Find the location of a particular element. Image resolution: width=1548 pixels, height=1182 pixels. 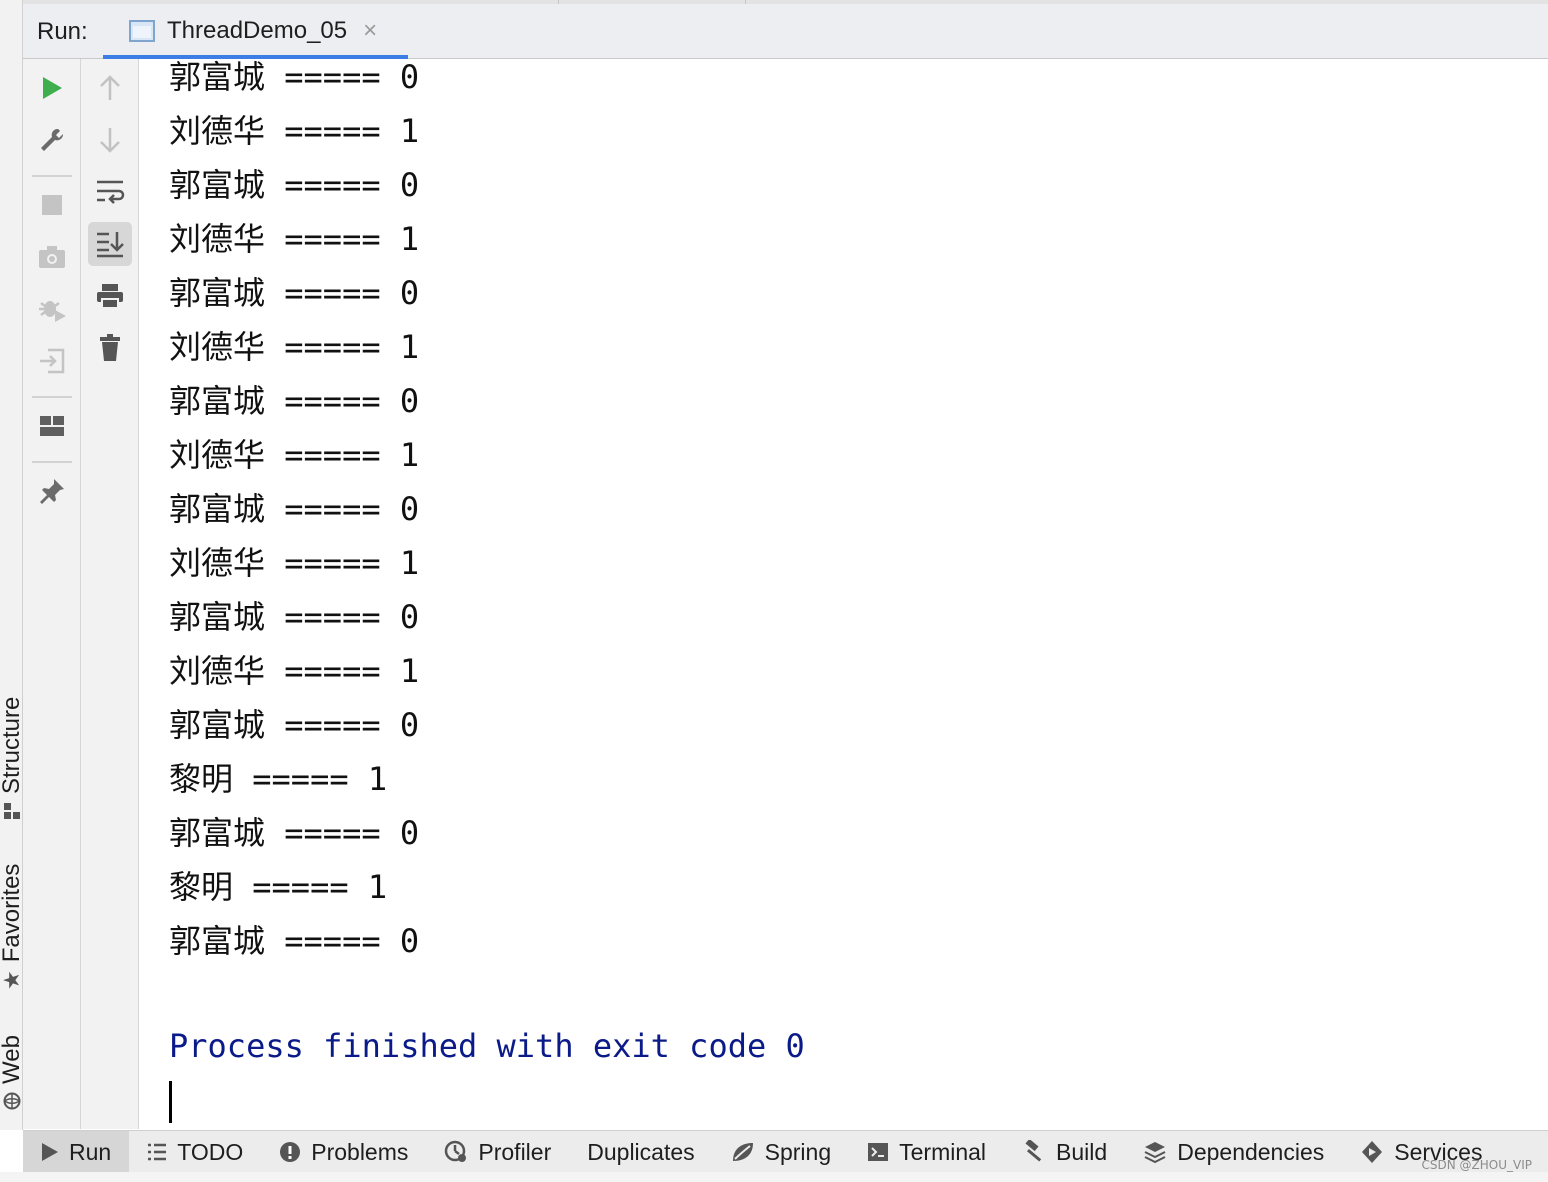

profiler-icon is located at coordinates (456, 1151).